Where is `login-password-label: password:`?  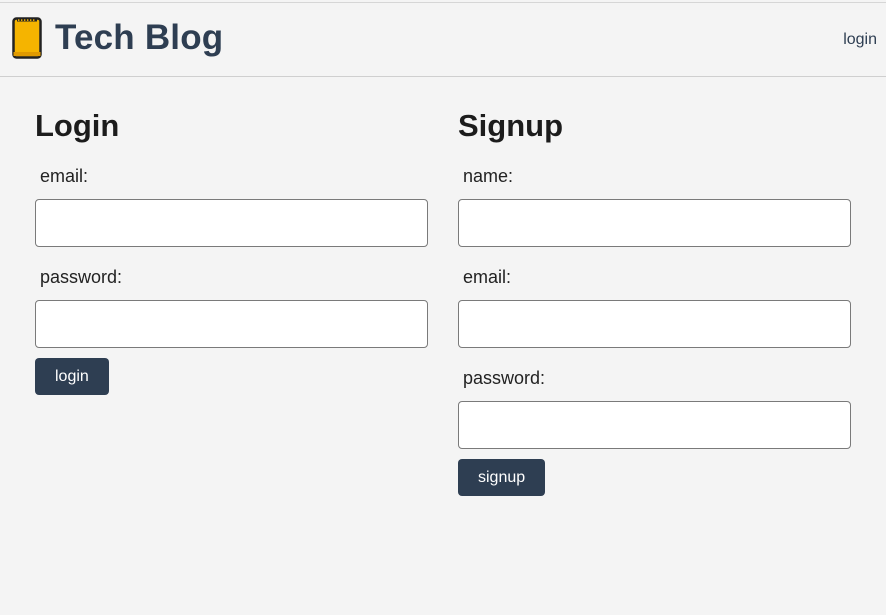
login-password-label: password: is located at coordinates (81, 277).